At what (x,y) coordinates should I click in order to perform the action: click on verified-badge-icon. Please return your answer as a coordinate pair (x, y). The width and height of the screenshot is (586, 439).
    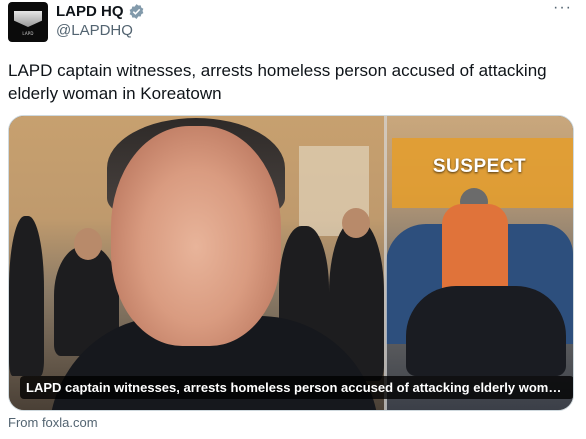
    Looking at the image, I should click on (136, 11).